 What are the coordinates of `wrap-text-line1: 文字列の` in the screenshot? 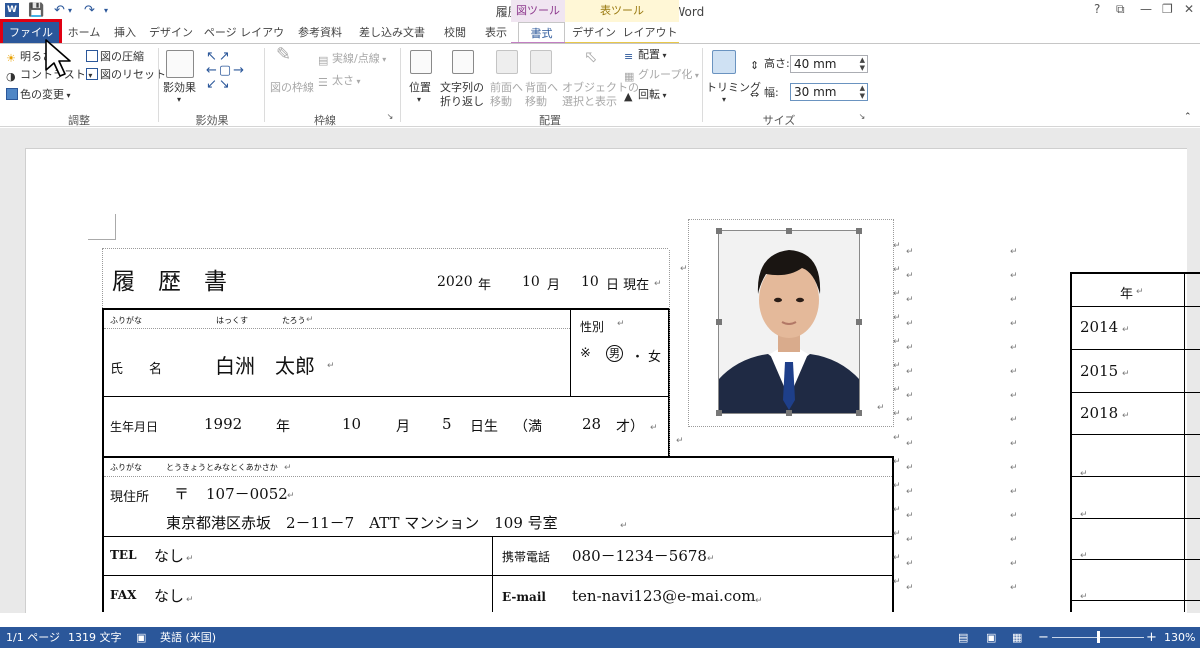 It's located at (462, 88).